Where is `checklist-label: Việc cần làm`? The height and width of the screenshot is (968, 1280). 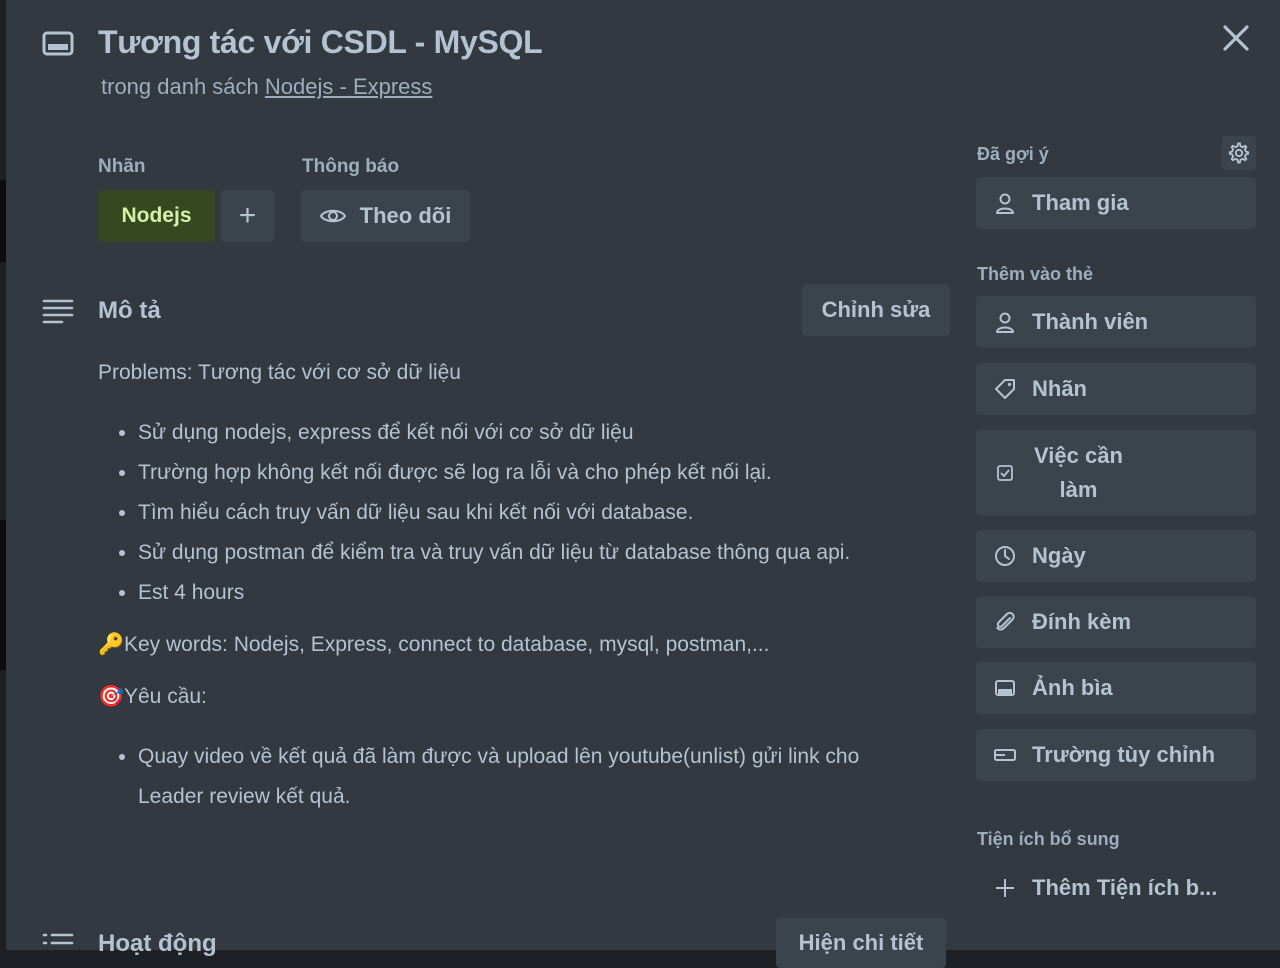
checklist-label: Việc cần làm is located at coordinates (1078, 473).